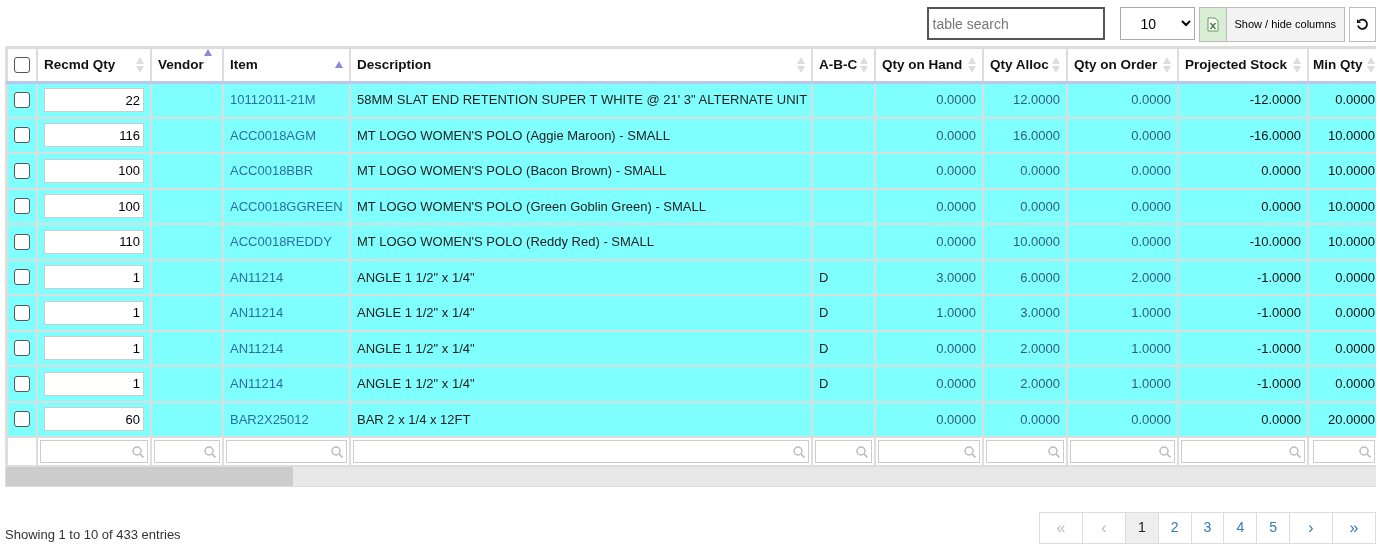  I want to click on table-cell: MT LOGO WOMEN'S POLO (Aggie Maroon) - SMALL, so click(513, 135).